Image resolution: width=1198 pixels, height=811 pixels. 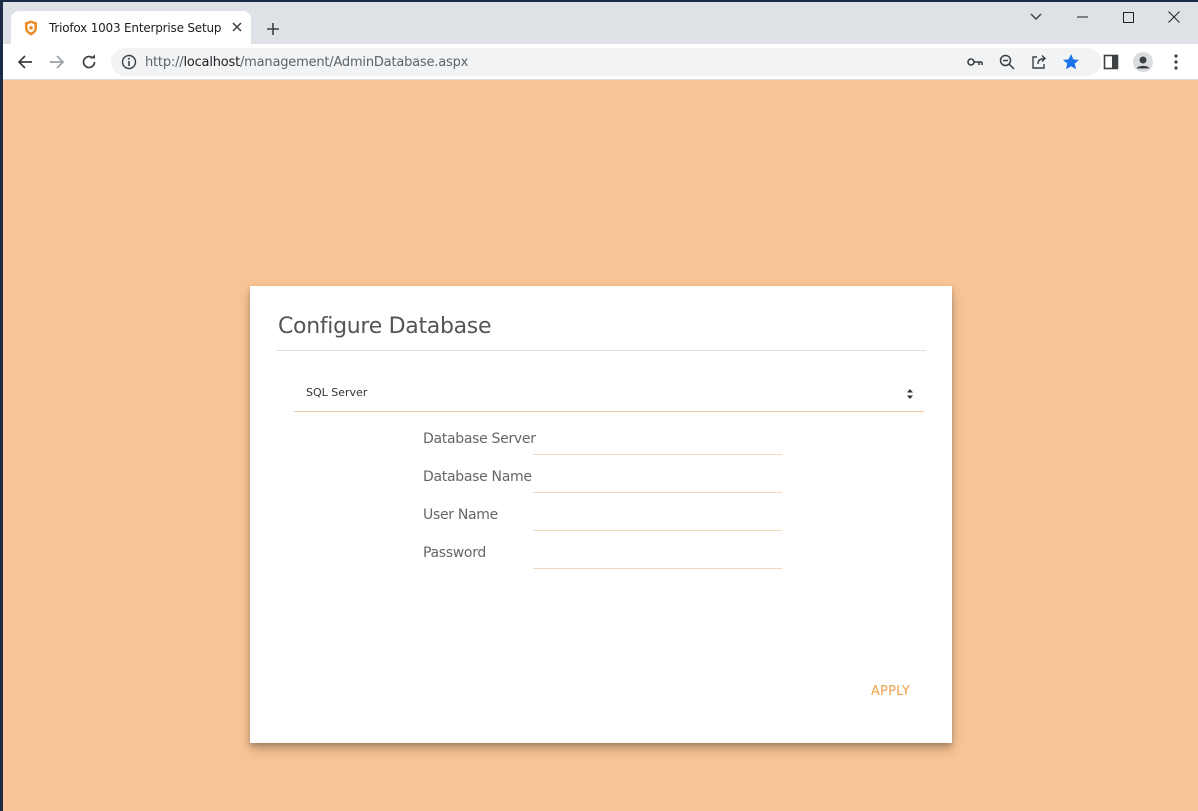 I want to click on profile-avatar-icon, so click(x=1143, y=62).